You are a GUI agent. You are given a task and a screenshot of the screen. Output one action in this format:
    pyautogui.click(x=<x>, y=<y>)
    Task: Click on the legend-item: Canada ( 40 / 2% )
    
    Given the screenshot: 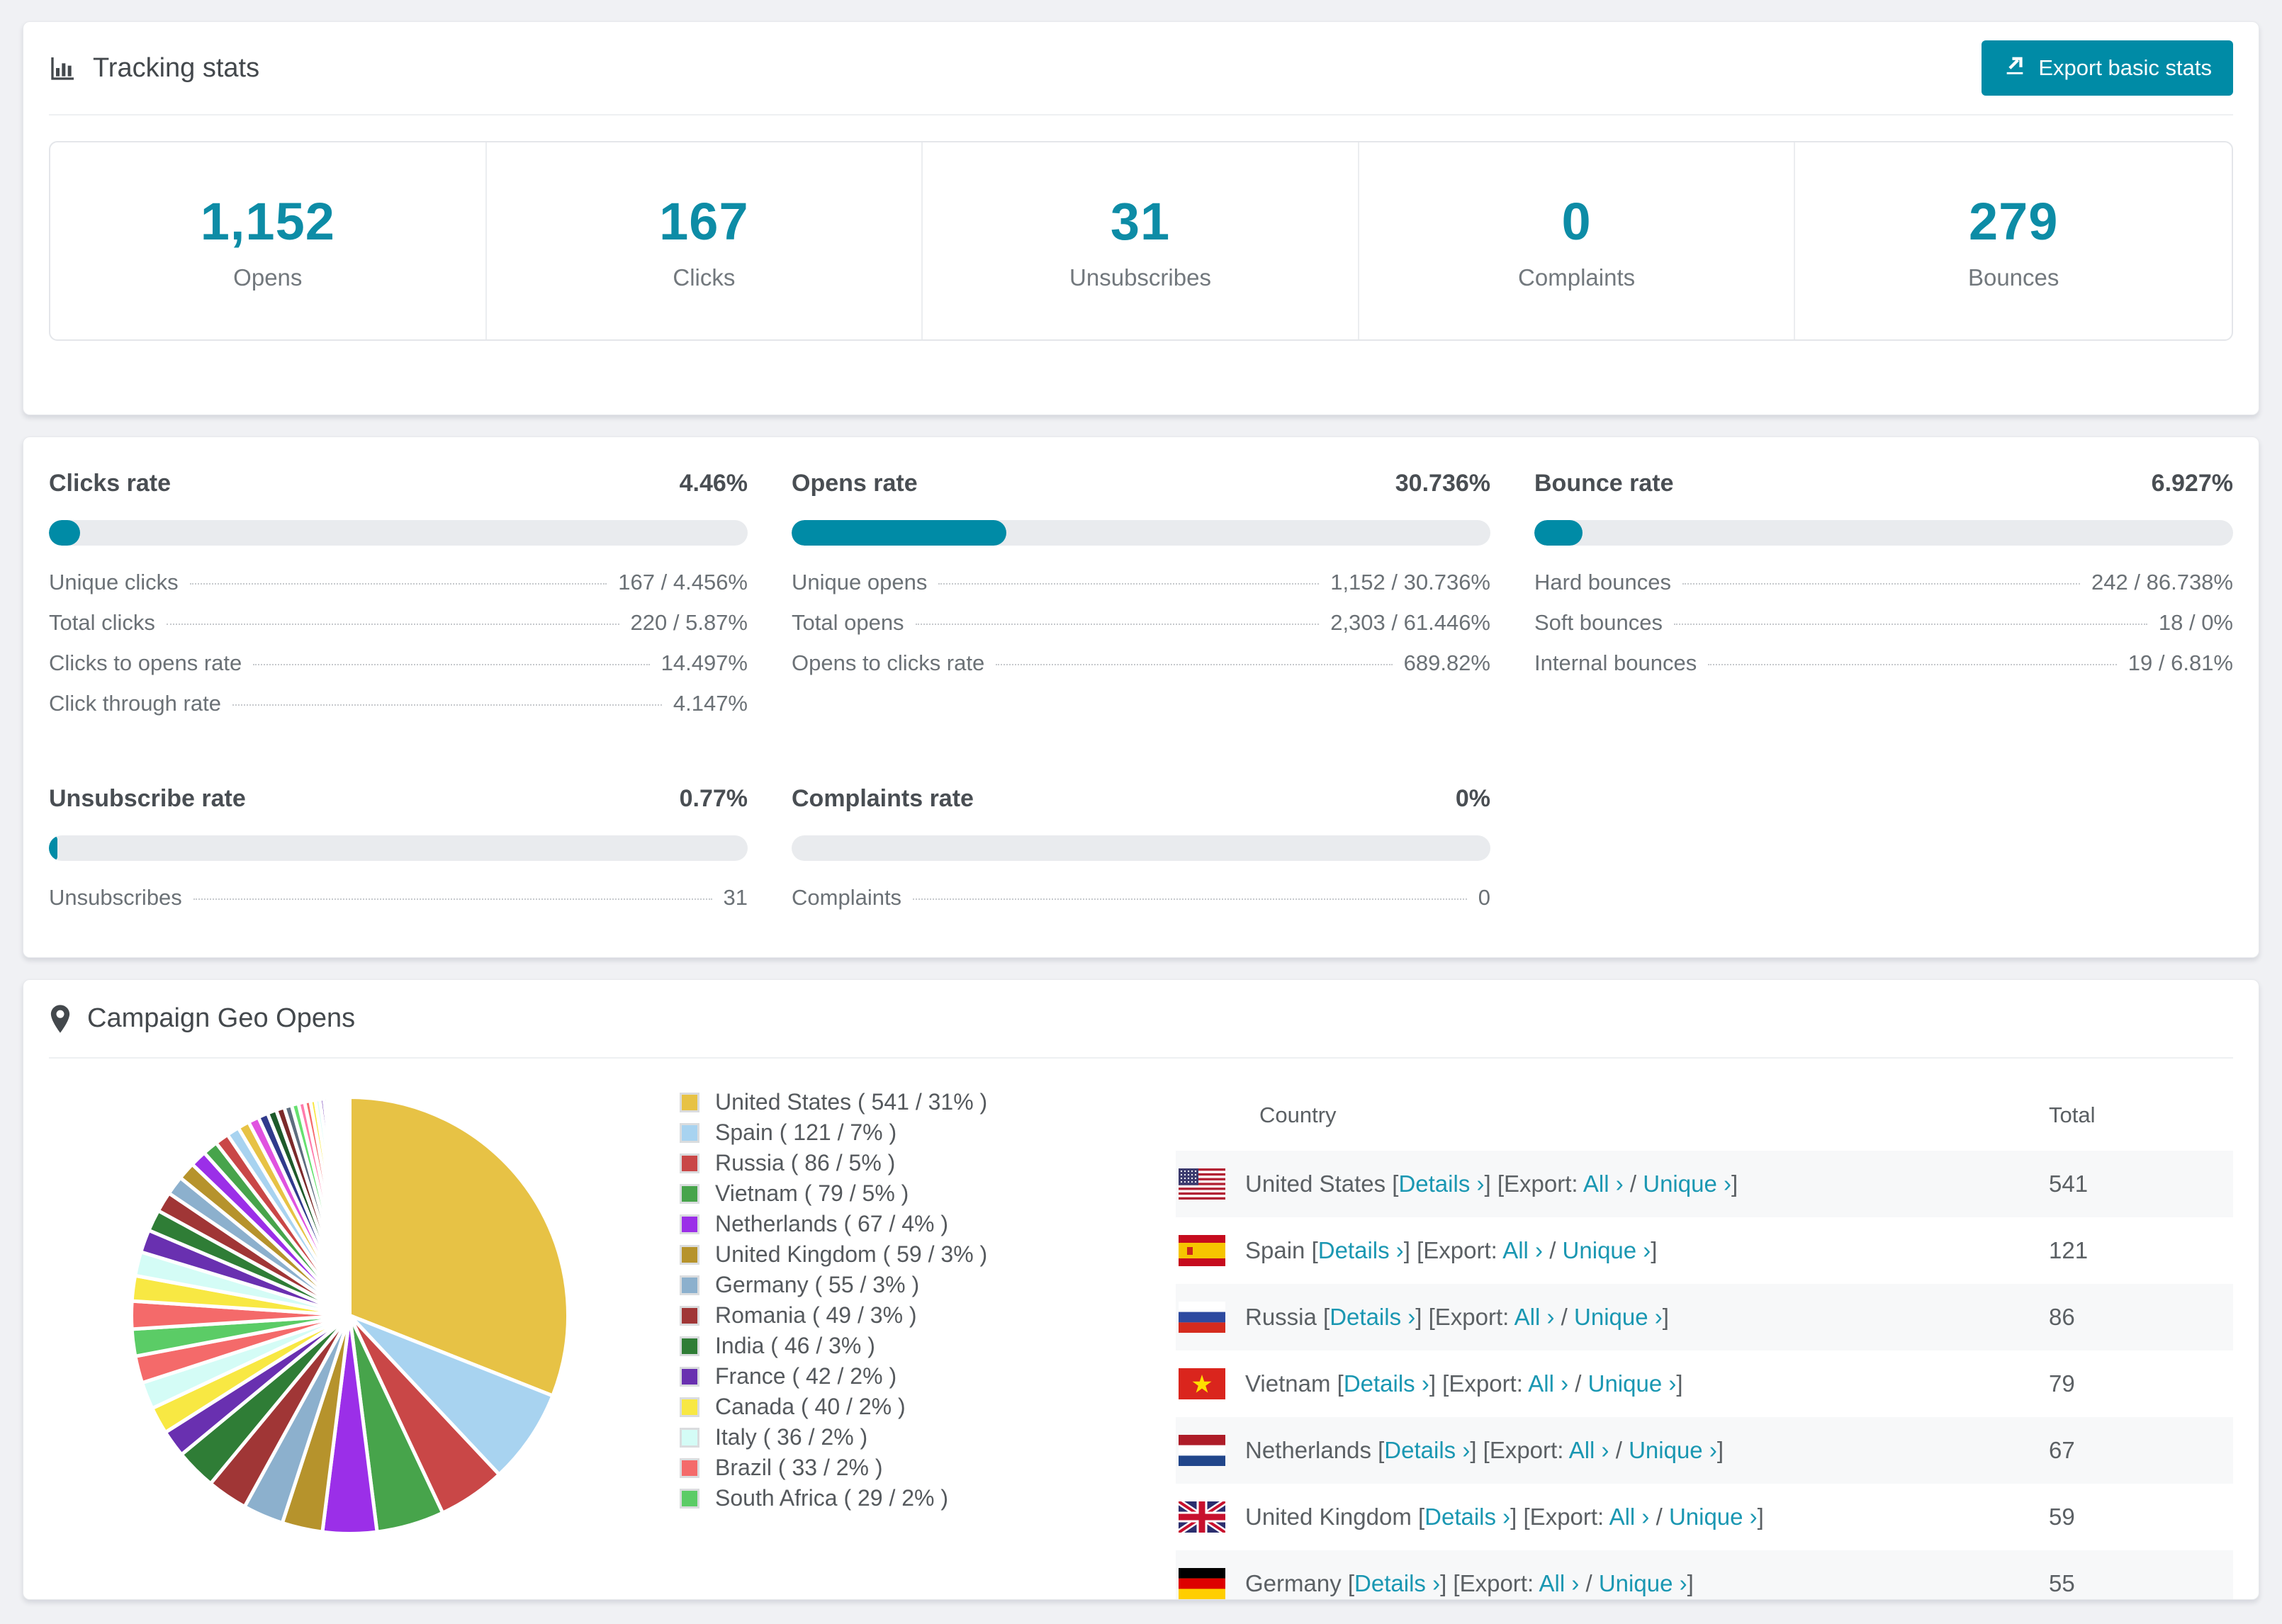 What is the action you would take?
    pyautogui.click(x=917, y=1407)
    